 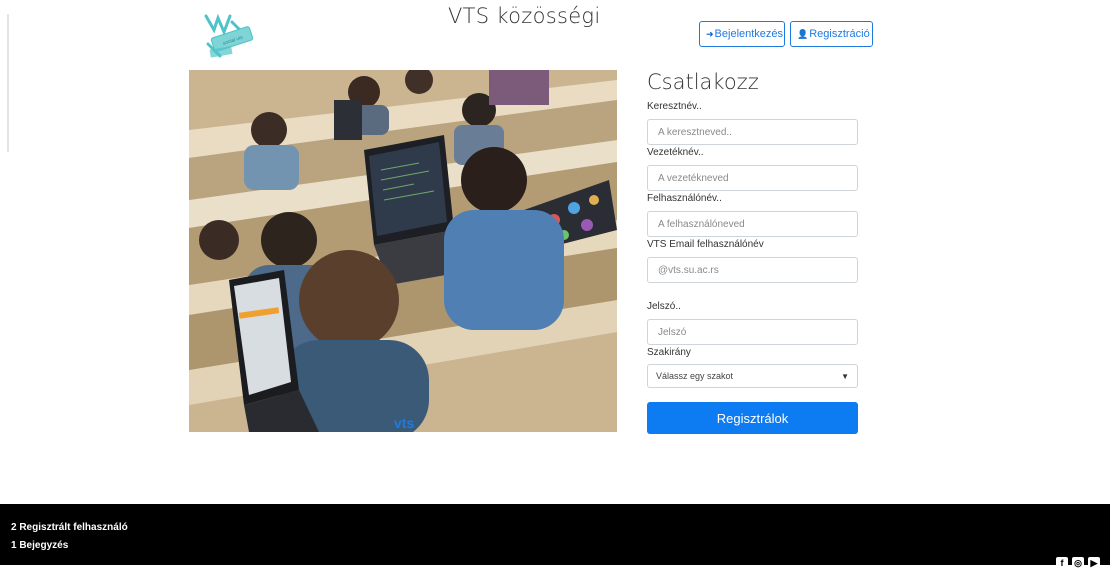 What do you see at coordinates (669, 352) in the screenshot?
I see `major-label: Szakirány` at bounding box center [669, 352].